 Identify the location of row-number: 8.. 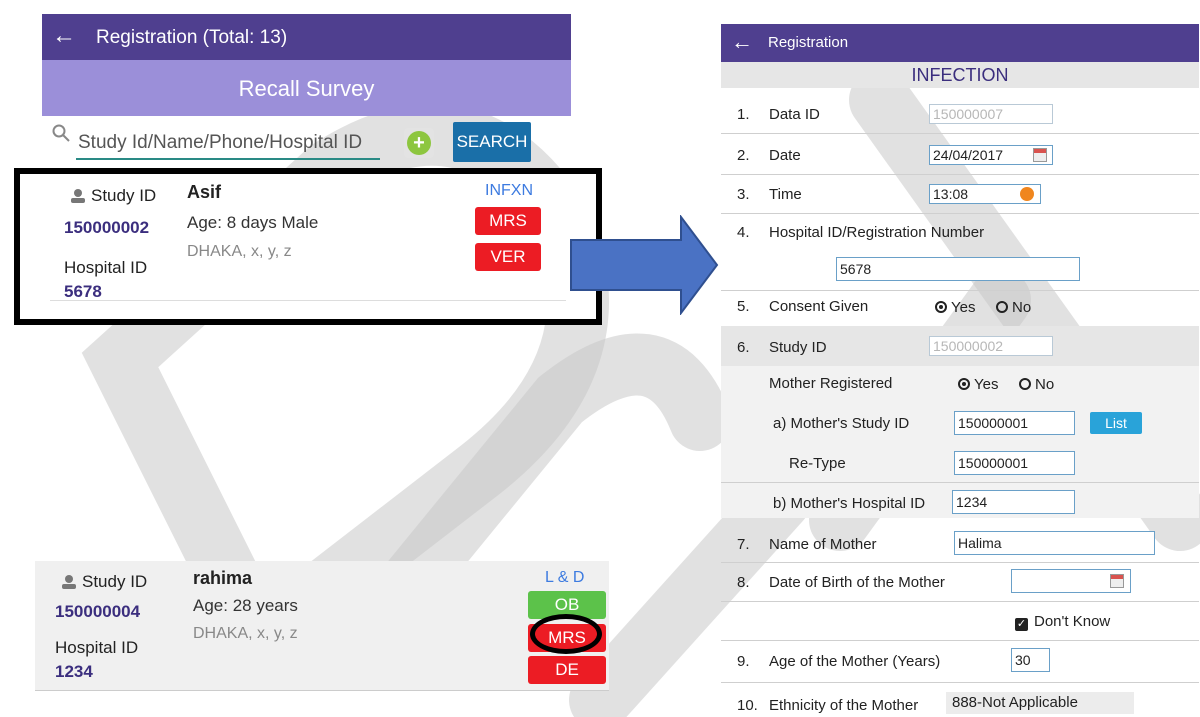
(743, 582).